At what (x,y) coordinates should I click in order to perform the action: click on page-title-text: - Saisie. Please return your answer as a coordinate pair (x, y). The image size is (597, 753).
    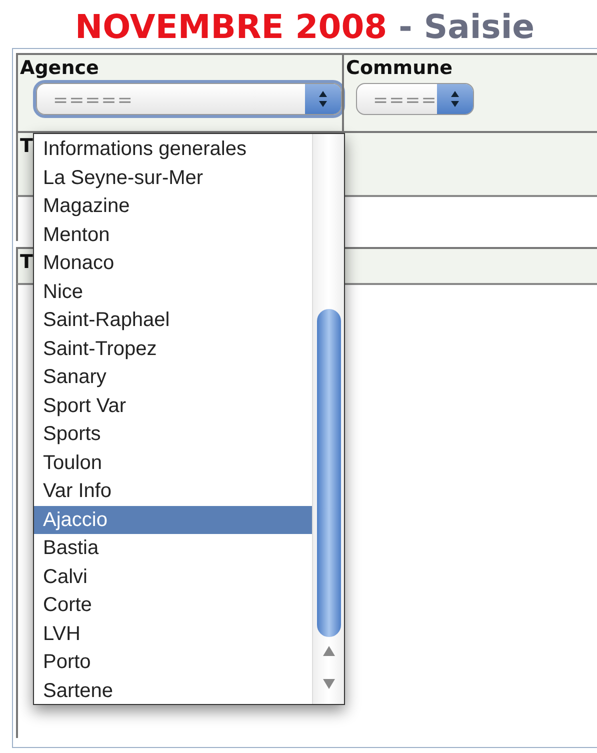
    Looking at the image, I should click on (466, 26).